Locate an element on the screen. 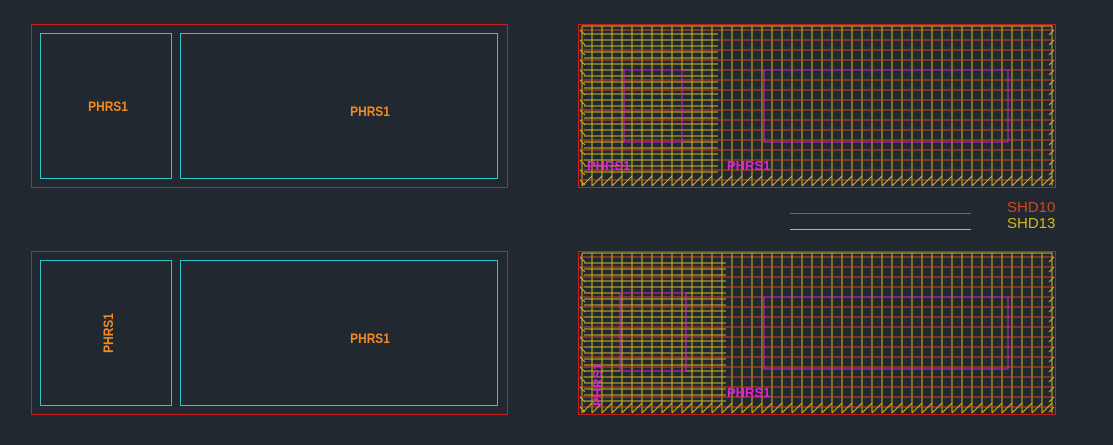 The height and width of the screenshot is (445, 1113). legend-line-shd10 is located at coordinates (880, 213).